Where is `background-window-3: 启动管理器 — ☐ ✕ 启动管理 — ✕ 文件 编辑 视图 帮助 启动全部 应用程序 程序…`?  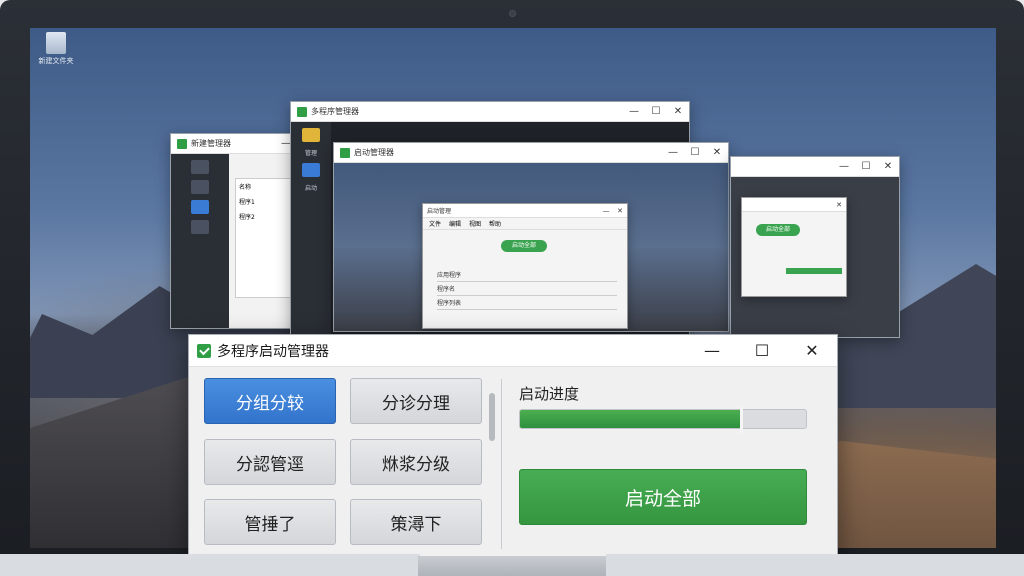 background-window-3: 启动管理器 — ☐ ✕ 启动管理 — ✕ 文件 编辑 视图 帮助 启动全部 应用程序 程序… is located at coordinates (531, 237).